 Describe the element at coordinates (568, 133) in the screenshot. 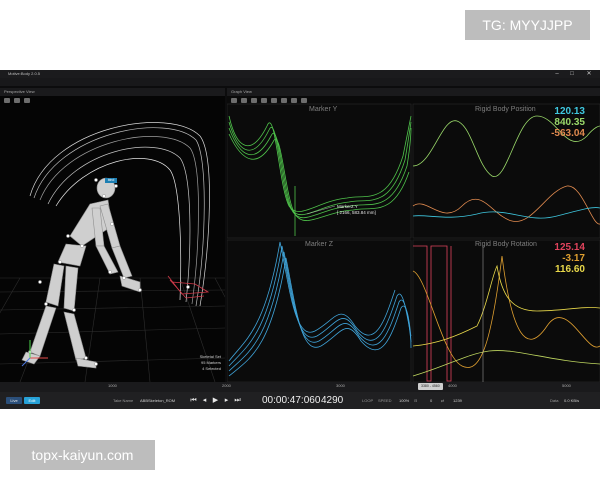

I see `rb-position-z: -563.04` at that location.